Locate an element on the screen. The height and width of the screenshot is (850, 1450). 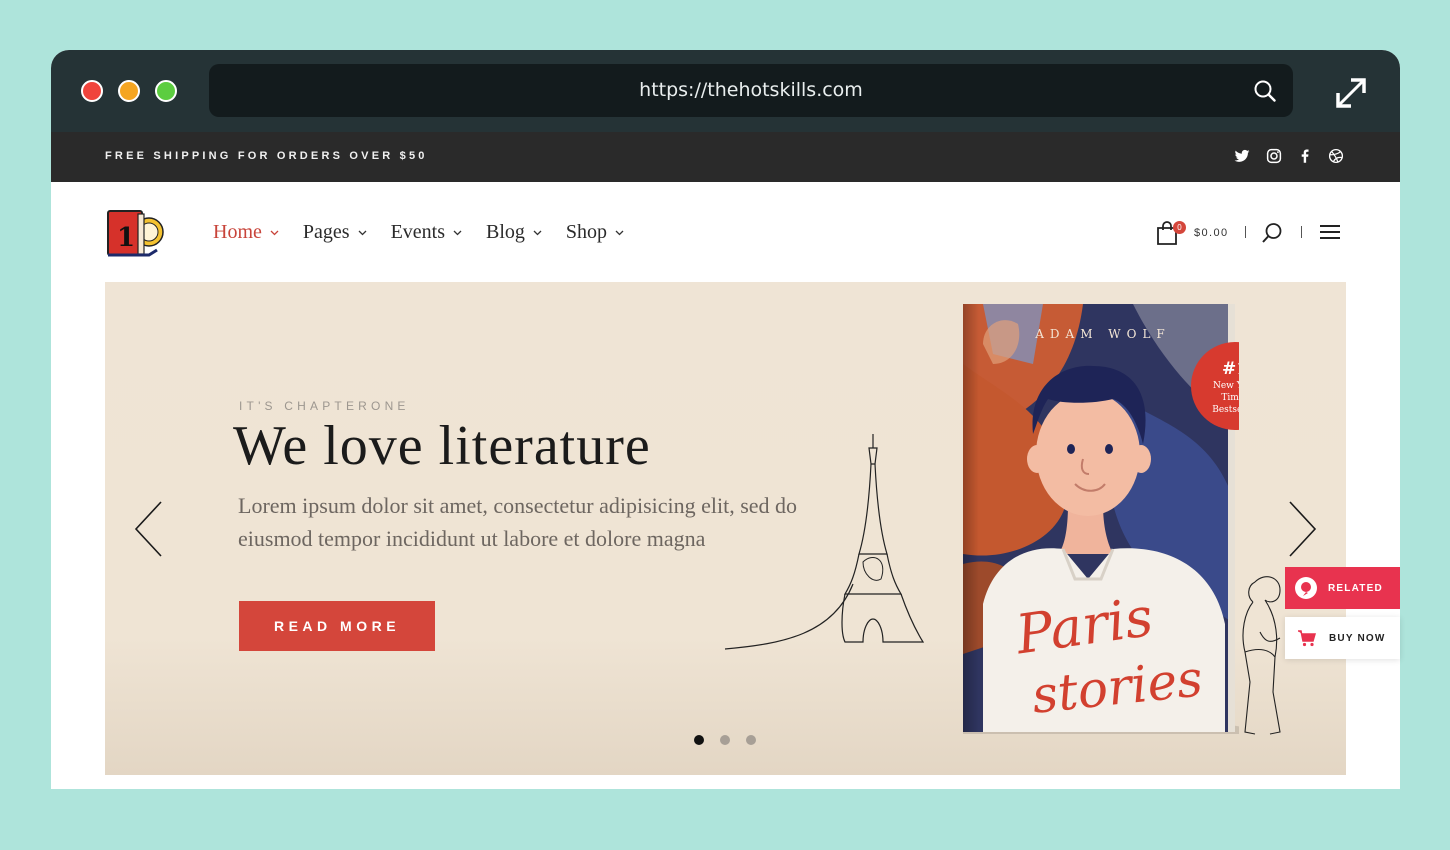
related-pin-icon is located at coordinates (1306, 588).